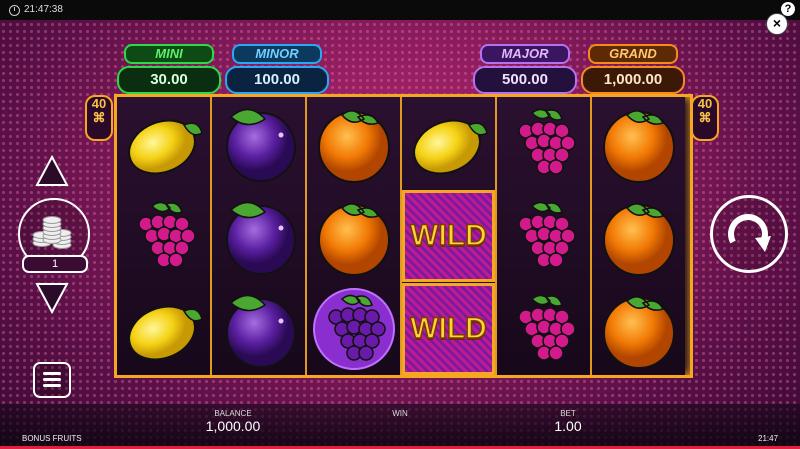 The width and height of the screenshot is (800, 449). Describe the element at coordinates (99, 103) in the screenshot. I see `ways-left-number: 40` at that location.